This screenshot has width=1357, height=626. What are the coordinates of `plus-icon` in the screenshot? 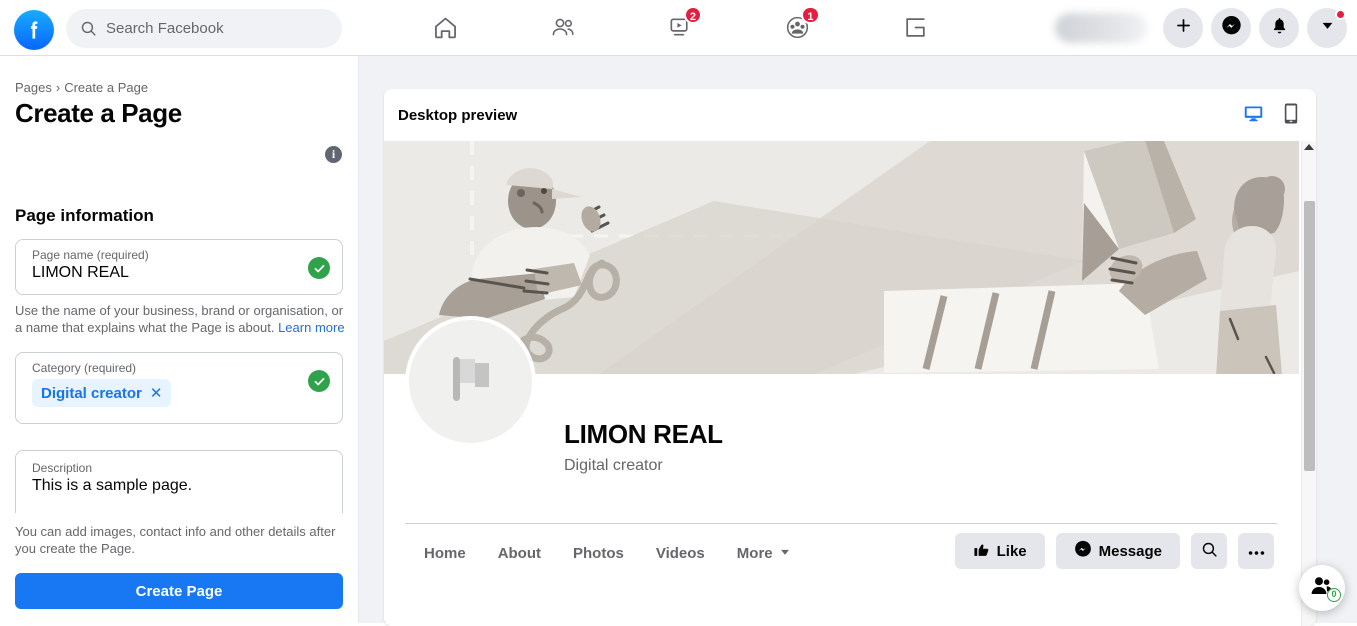 It's located at (1183, 28).